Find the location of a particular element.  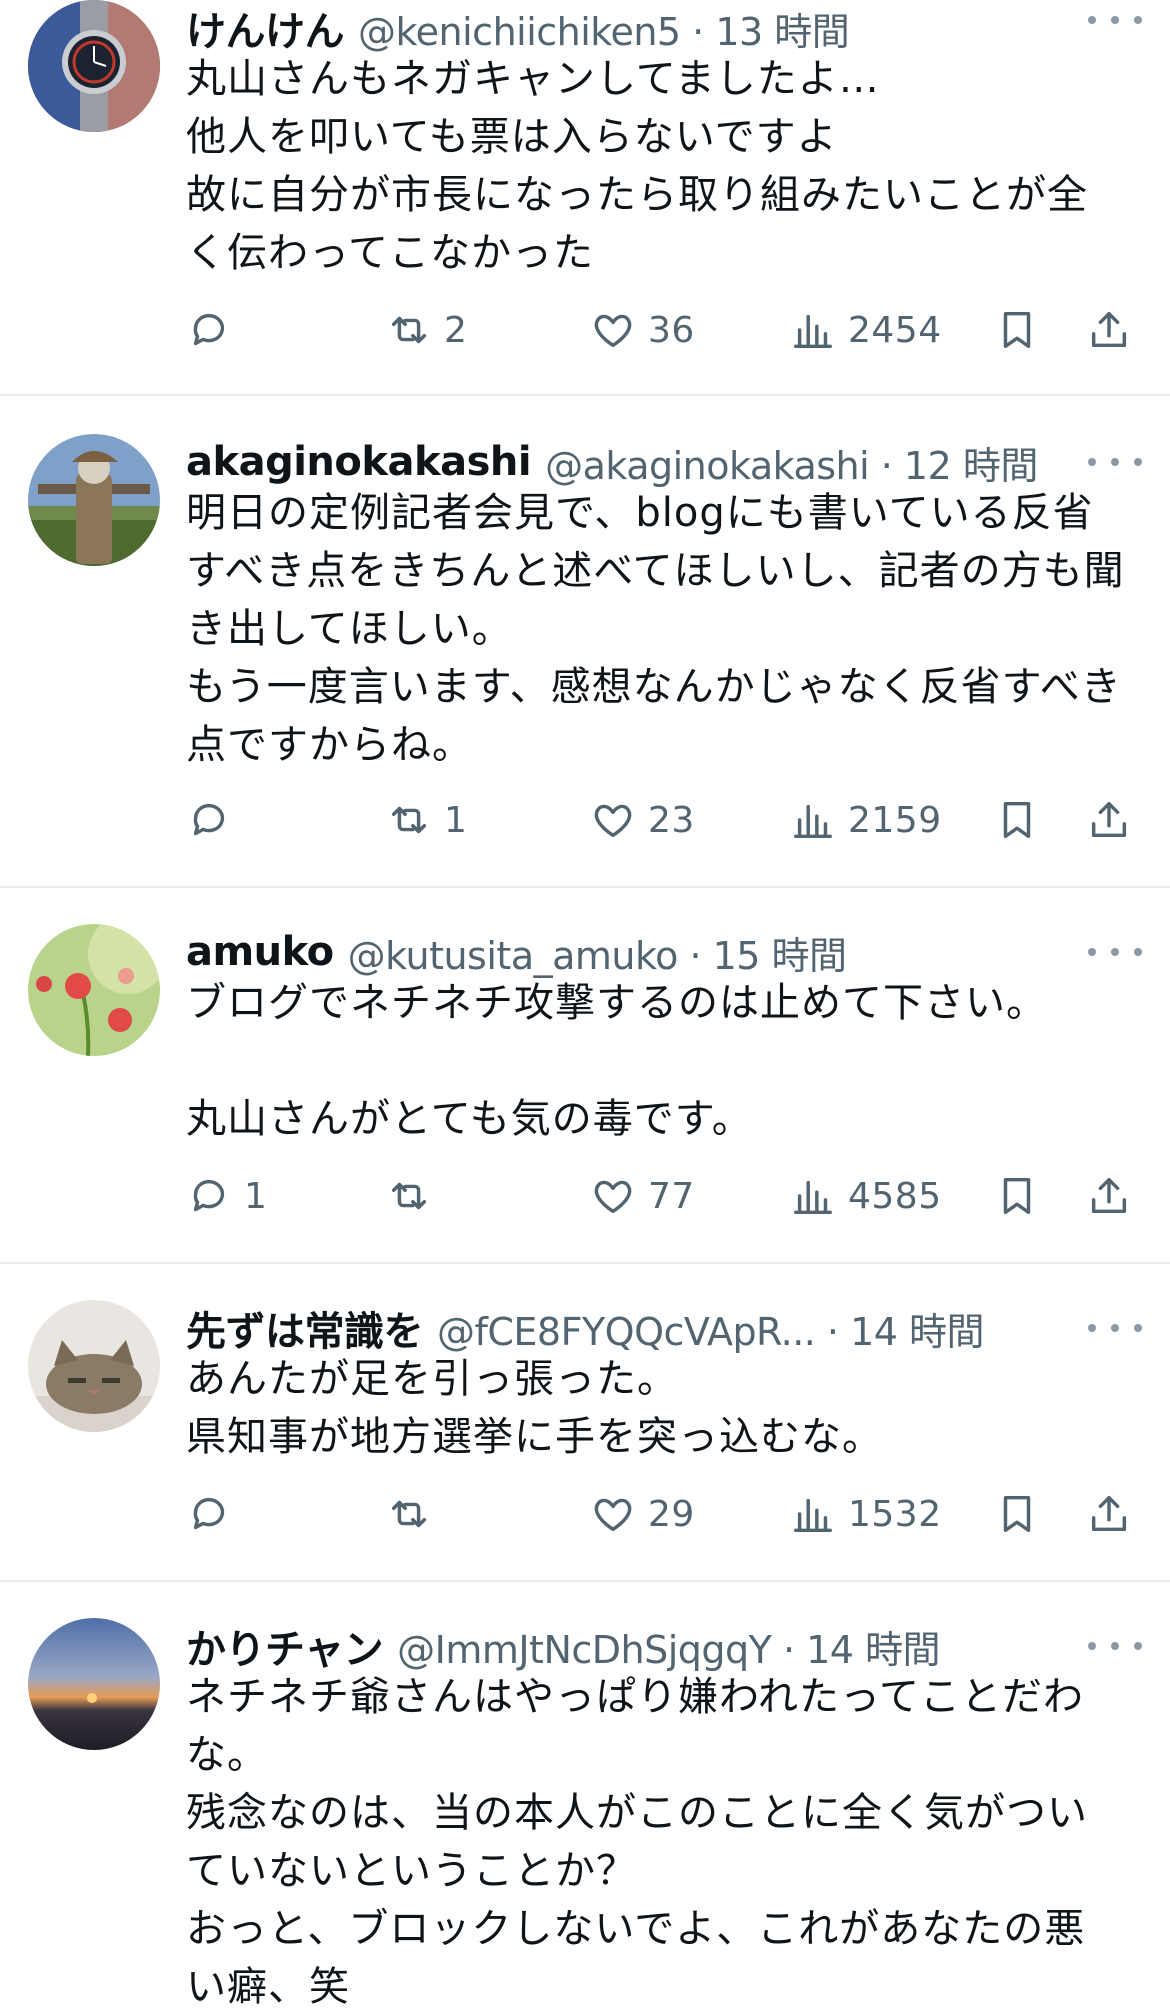

views-count: 2454 is located at coordinates (895, 330).